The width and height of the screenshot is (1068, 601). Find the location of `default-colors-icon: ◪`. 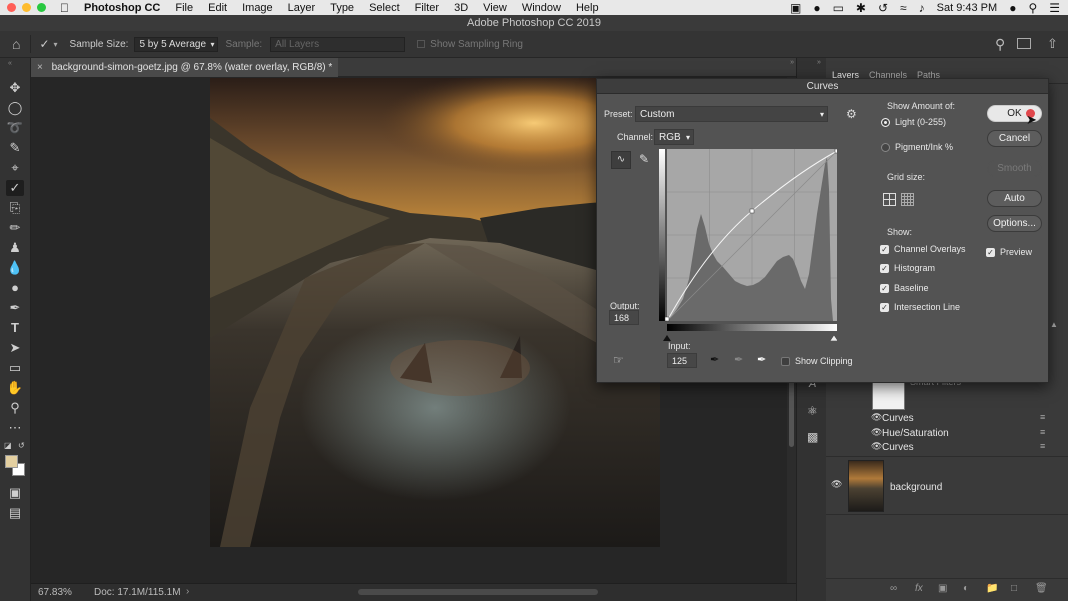

default-colors-icon: ◪ is located at coordinates (8, 445).